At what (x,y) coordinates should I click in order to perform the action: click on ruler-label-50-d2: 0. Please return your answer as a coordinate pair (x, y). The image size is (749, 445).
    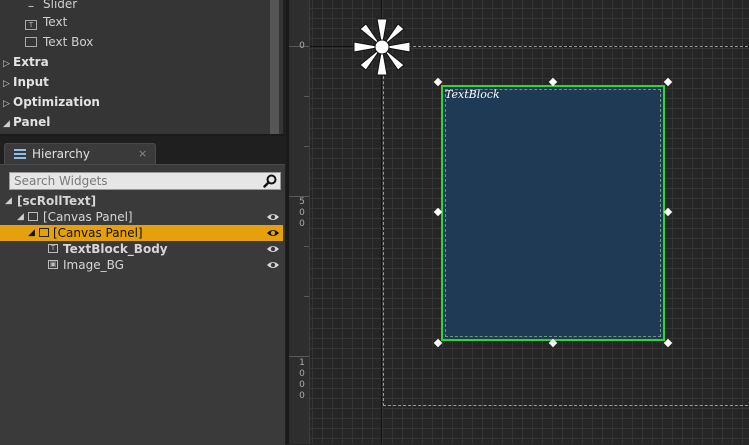
    Looking at the image, I should click on (302, 213).